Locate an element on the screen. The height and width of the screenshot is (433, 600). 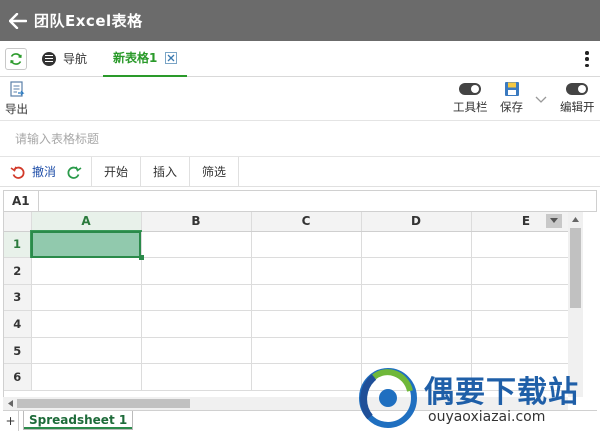
select-all-corner is located at coordinates (18, 222).